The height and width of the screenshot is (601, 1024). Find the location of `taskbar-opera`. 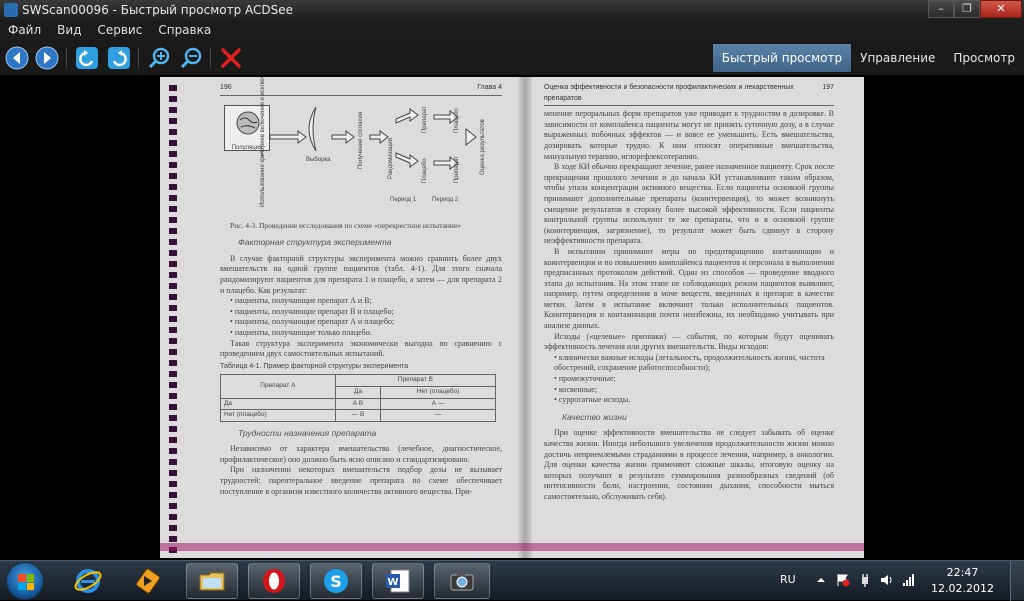

taskbar-opera is located at coordinates (274, 581).